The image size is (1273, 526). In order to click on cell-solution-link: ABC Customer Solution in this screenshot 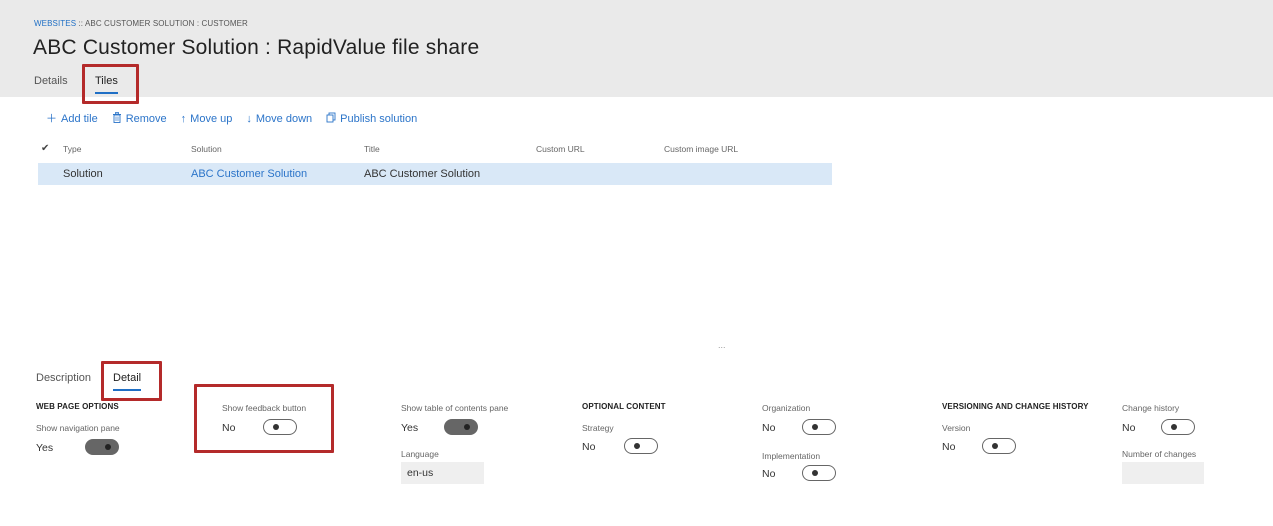, I will do `click(249, 174)`.